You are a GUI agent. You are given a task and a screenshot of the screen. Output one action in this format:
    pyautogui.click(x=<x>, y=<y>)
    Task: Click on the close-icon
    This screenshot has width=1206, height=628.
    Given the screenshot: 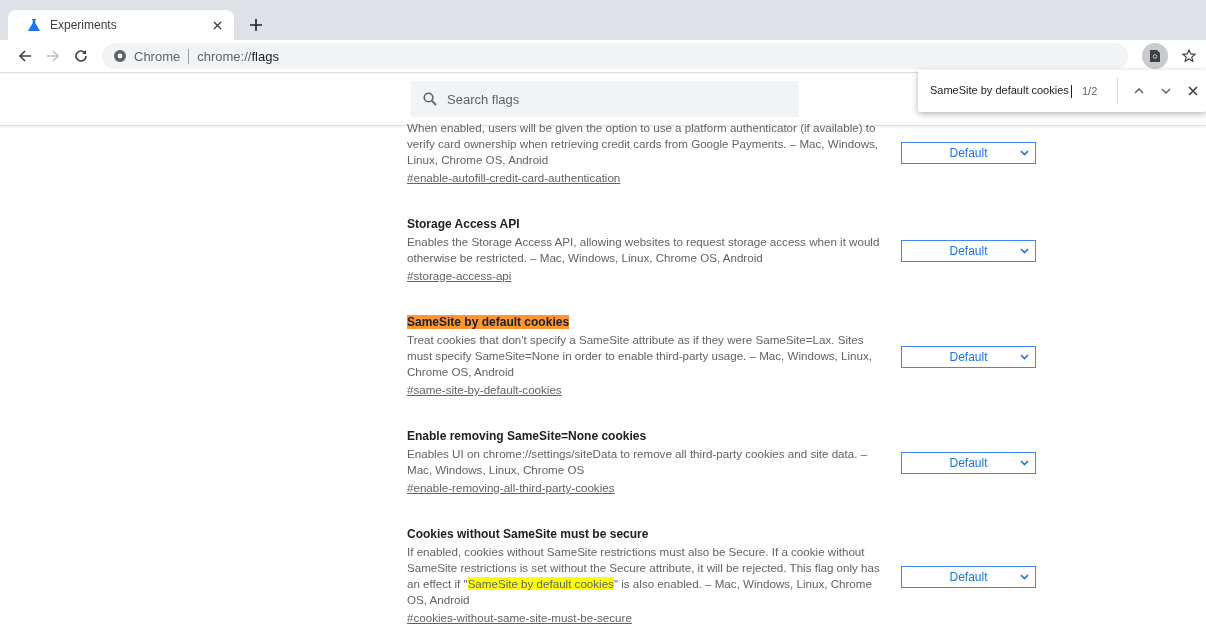 What is the action you would take?
    pyautogui.click(x=217, y=25)
    